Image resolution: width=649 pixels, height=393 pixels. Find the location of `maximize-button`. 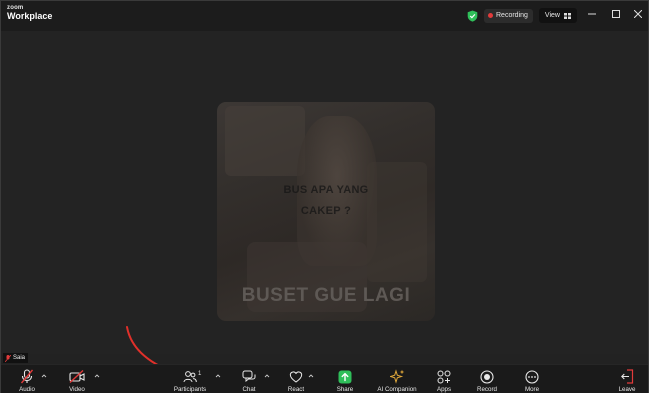

maximize-button is located at coordinates (616, 14).